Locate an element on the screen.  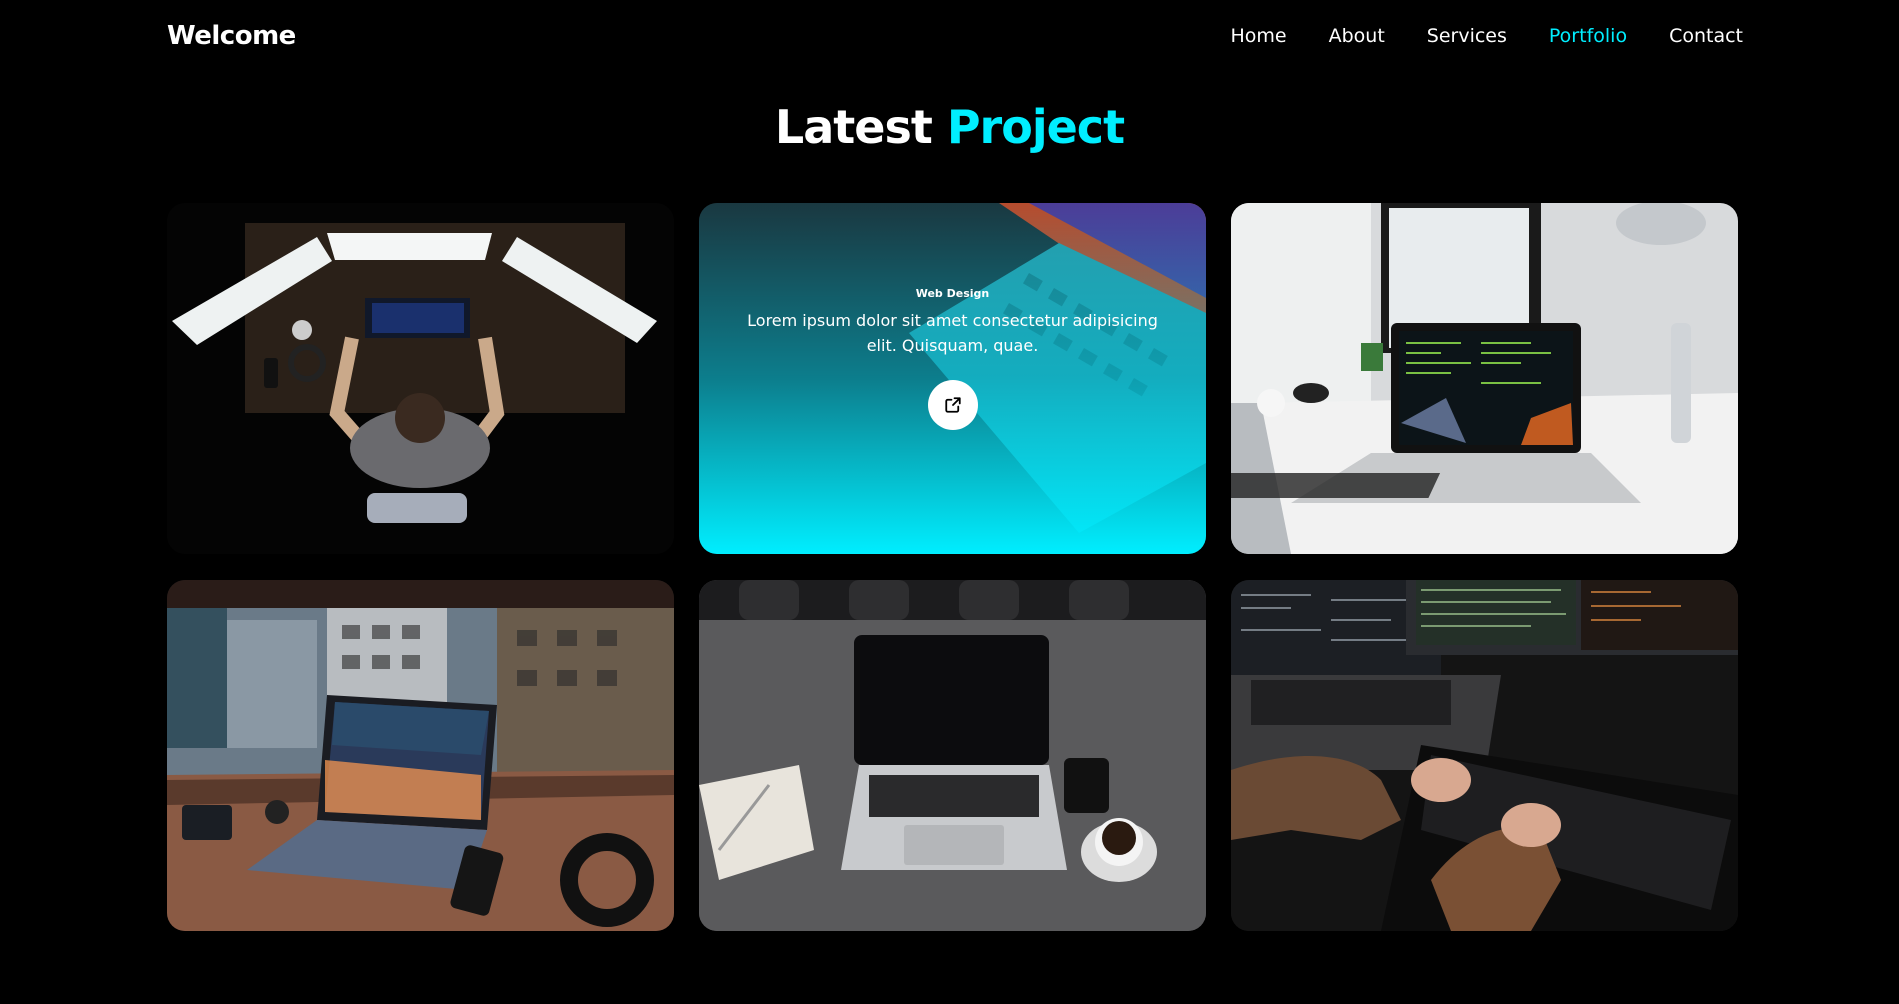
project-image-code-laptop is located at coordinates (1484, 378).